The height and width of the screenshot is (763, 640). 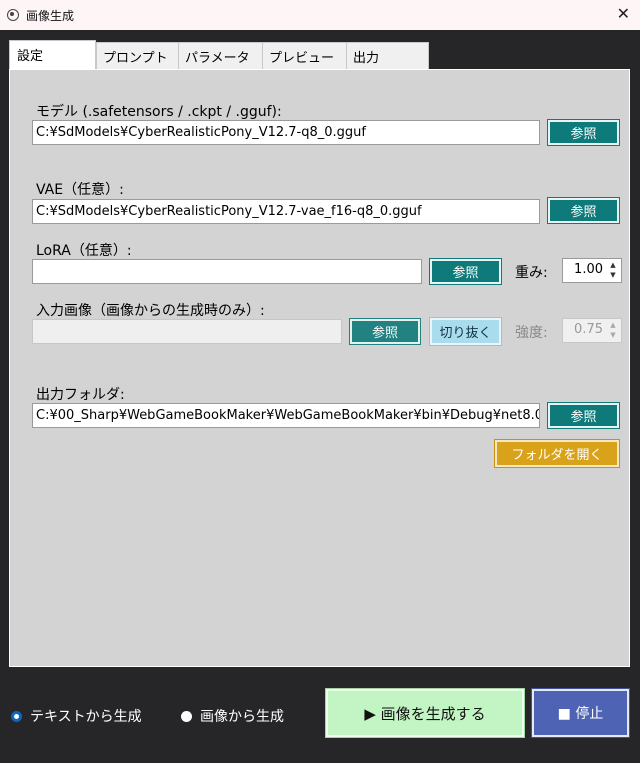 What do you see at coordinates (387, 55) in the screenshot?
I see `tab-output: 出力` at bounding box center [387, 55].